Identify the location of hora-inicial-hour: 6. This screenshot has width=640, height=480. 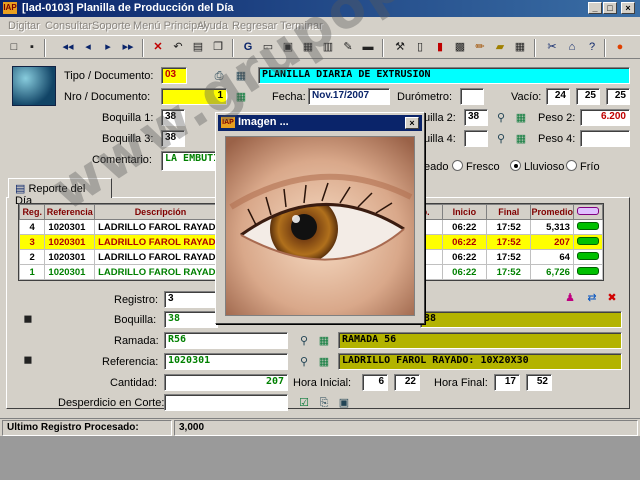
(375, 382).